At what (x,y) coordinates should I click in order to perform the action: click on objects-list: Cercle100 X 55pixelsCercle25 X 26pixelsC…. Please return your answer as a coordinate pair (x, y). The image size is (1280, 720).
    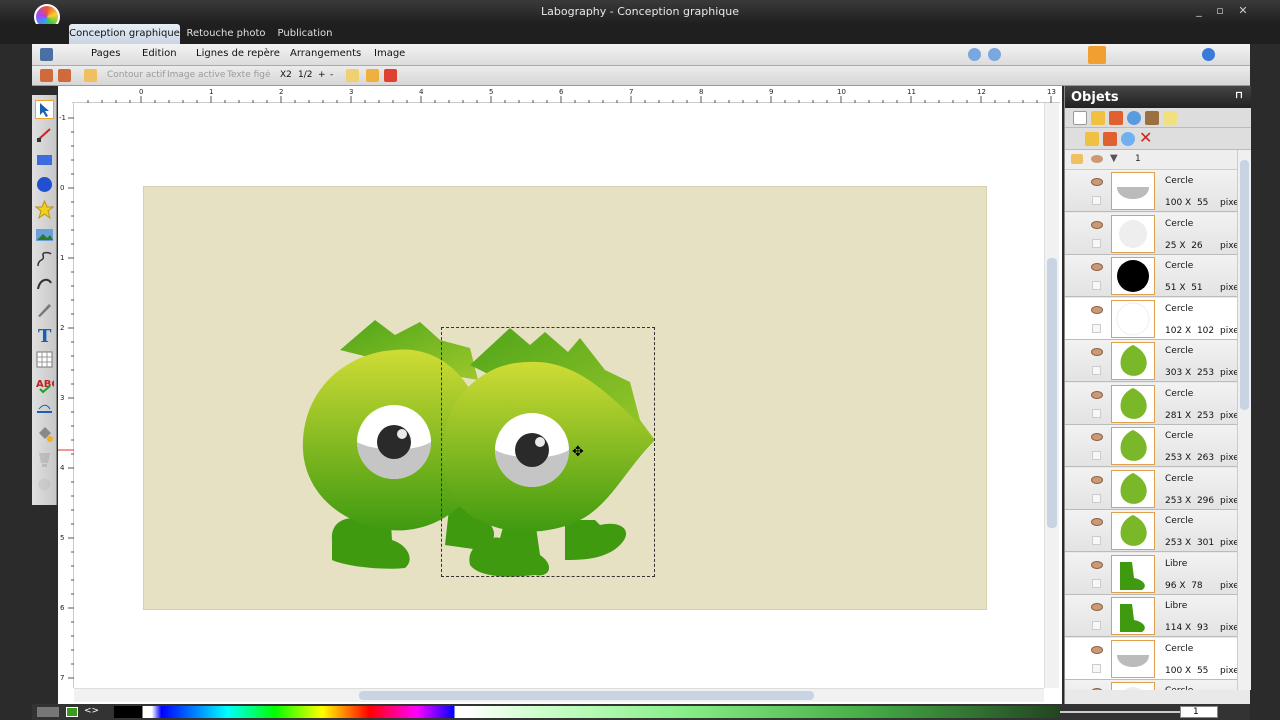
    Looking at the image, I should click on (1151, 430).